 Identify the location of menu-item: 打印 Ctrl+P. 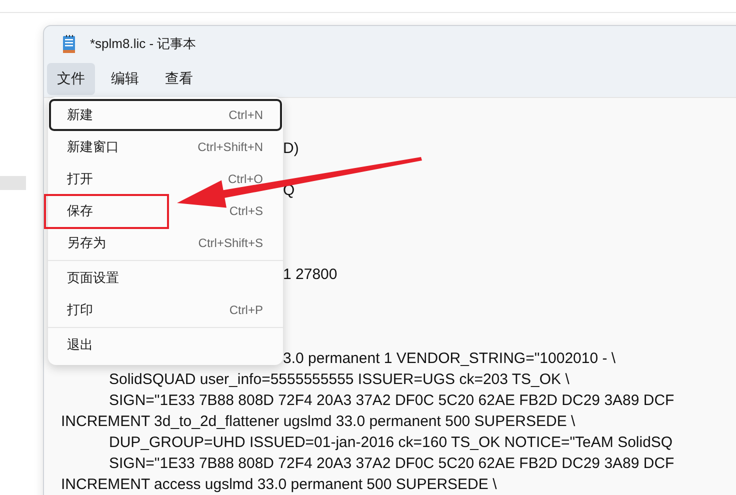
(165, 310).